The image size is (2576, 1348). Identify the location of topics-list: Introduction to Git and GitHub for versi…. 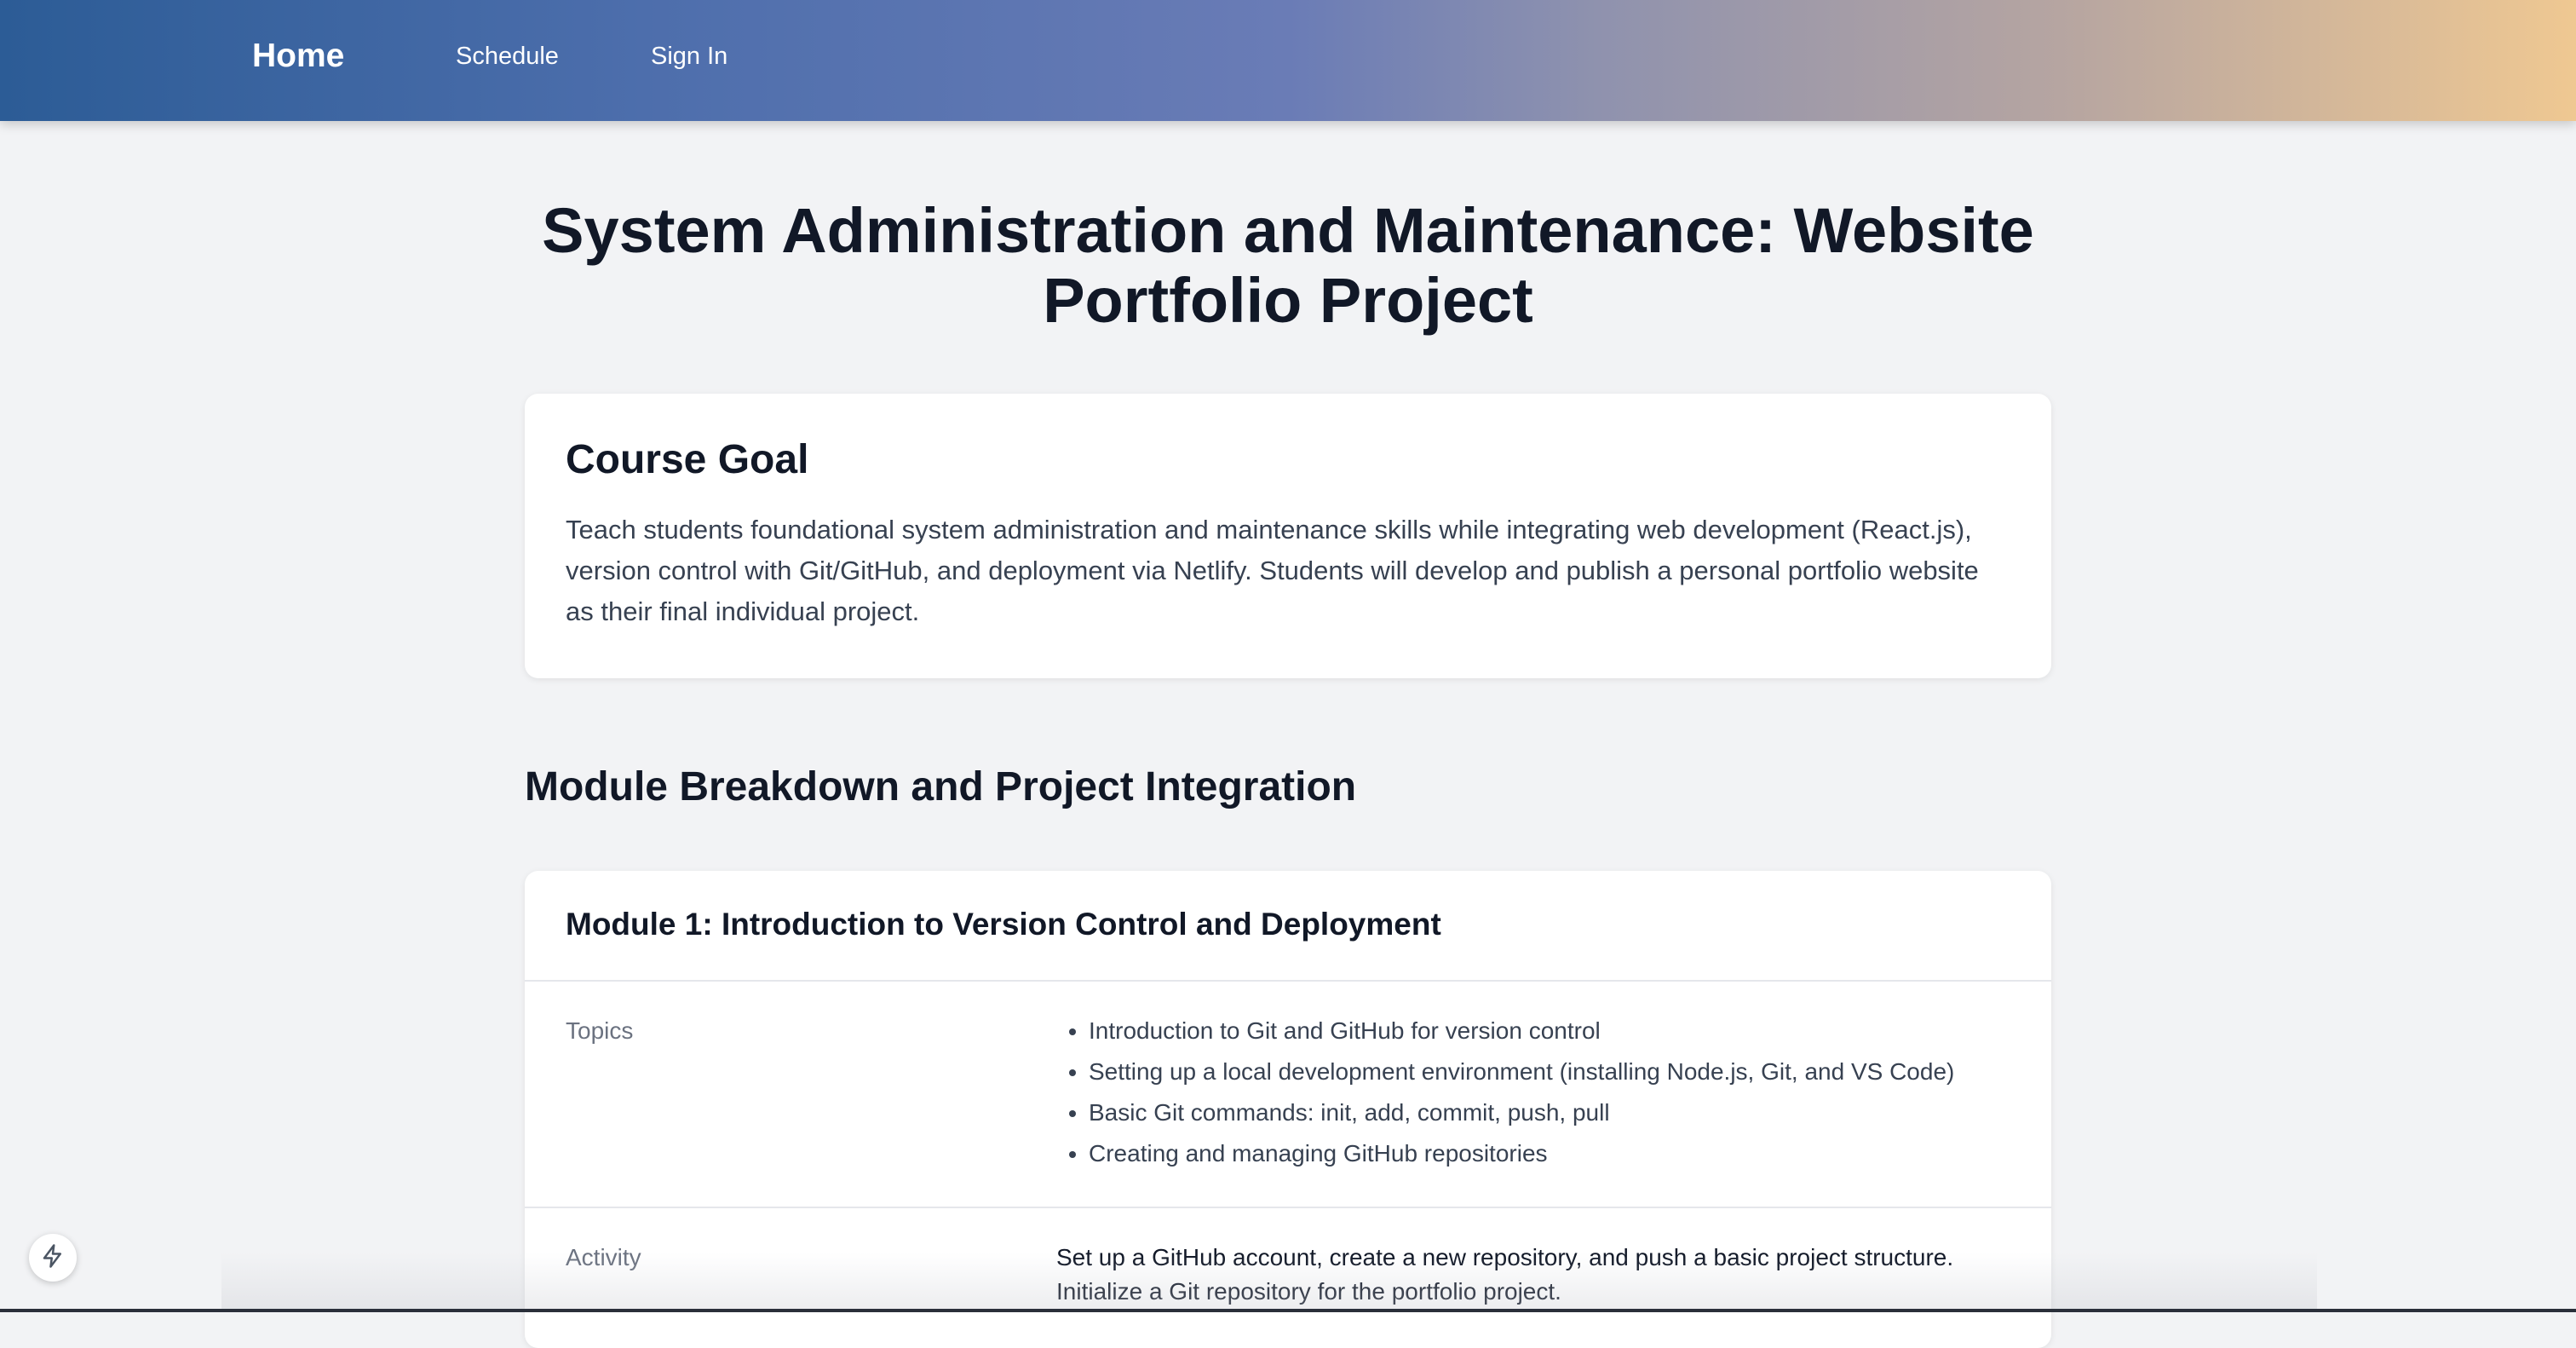
(1538, 1092).